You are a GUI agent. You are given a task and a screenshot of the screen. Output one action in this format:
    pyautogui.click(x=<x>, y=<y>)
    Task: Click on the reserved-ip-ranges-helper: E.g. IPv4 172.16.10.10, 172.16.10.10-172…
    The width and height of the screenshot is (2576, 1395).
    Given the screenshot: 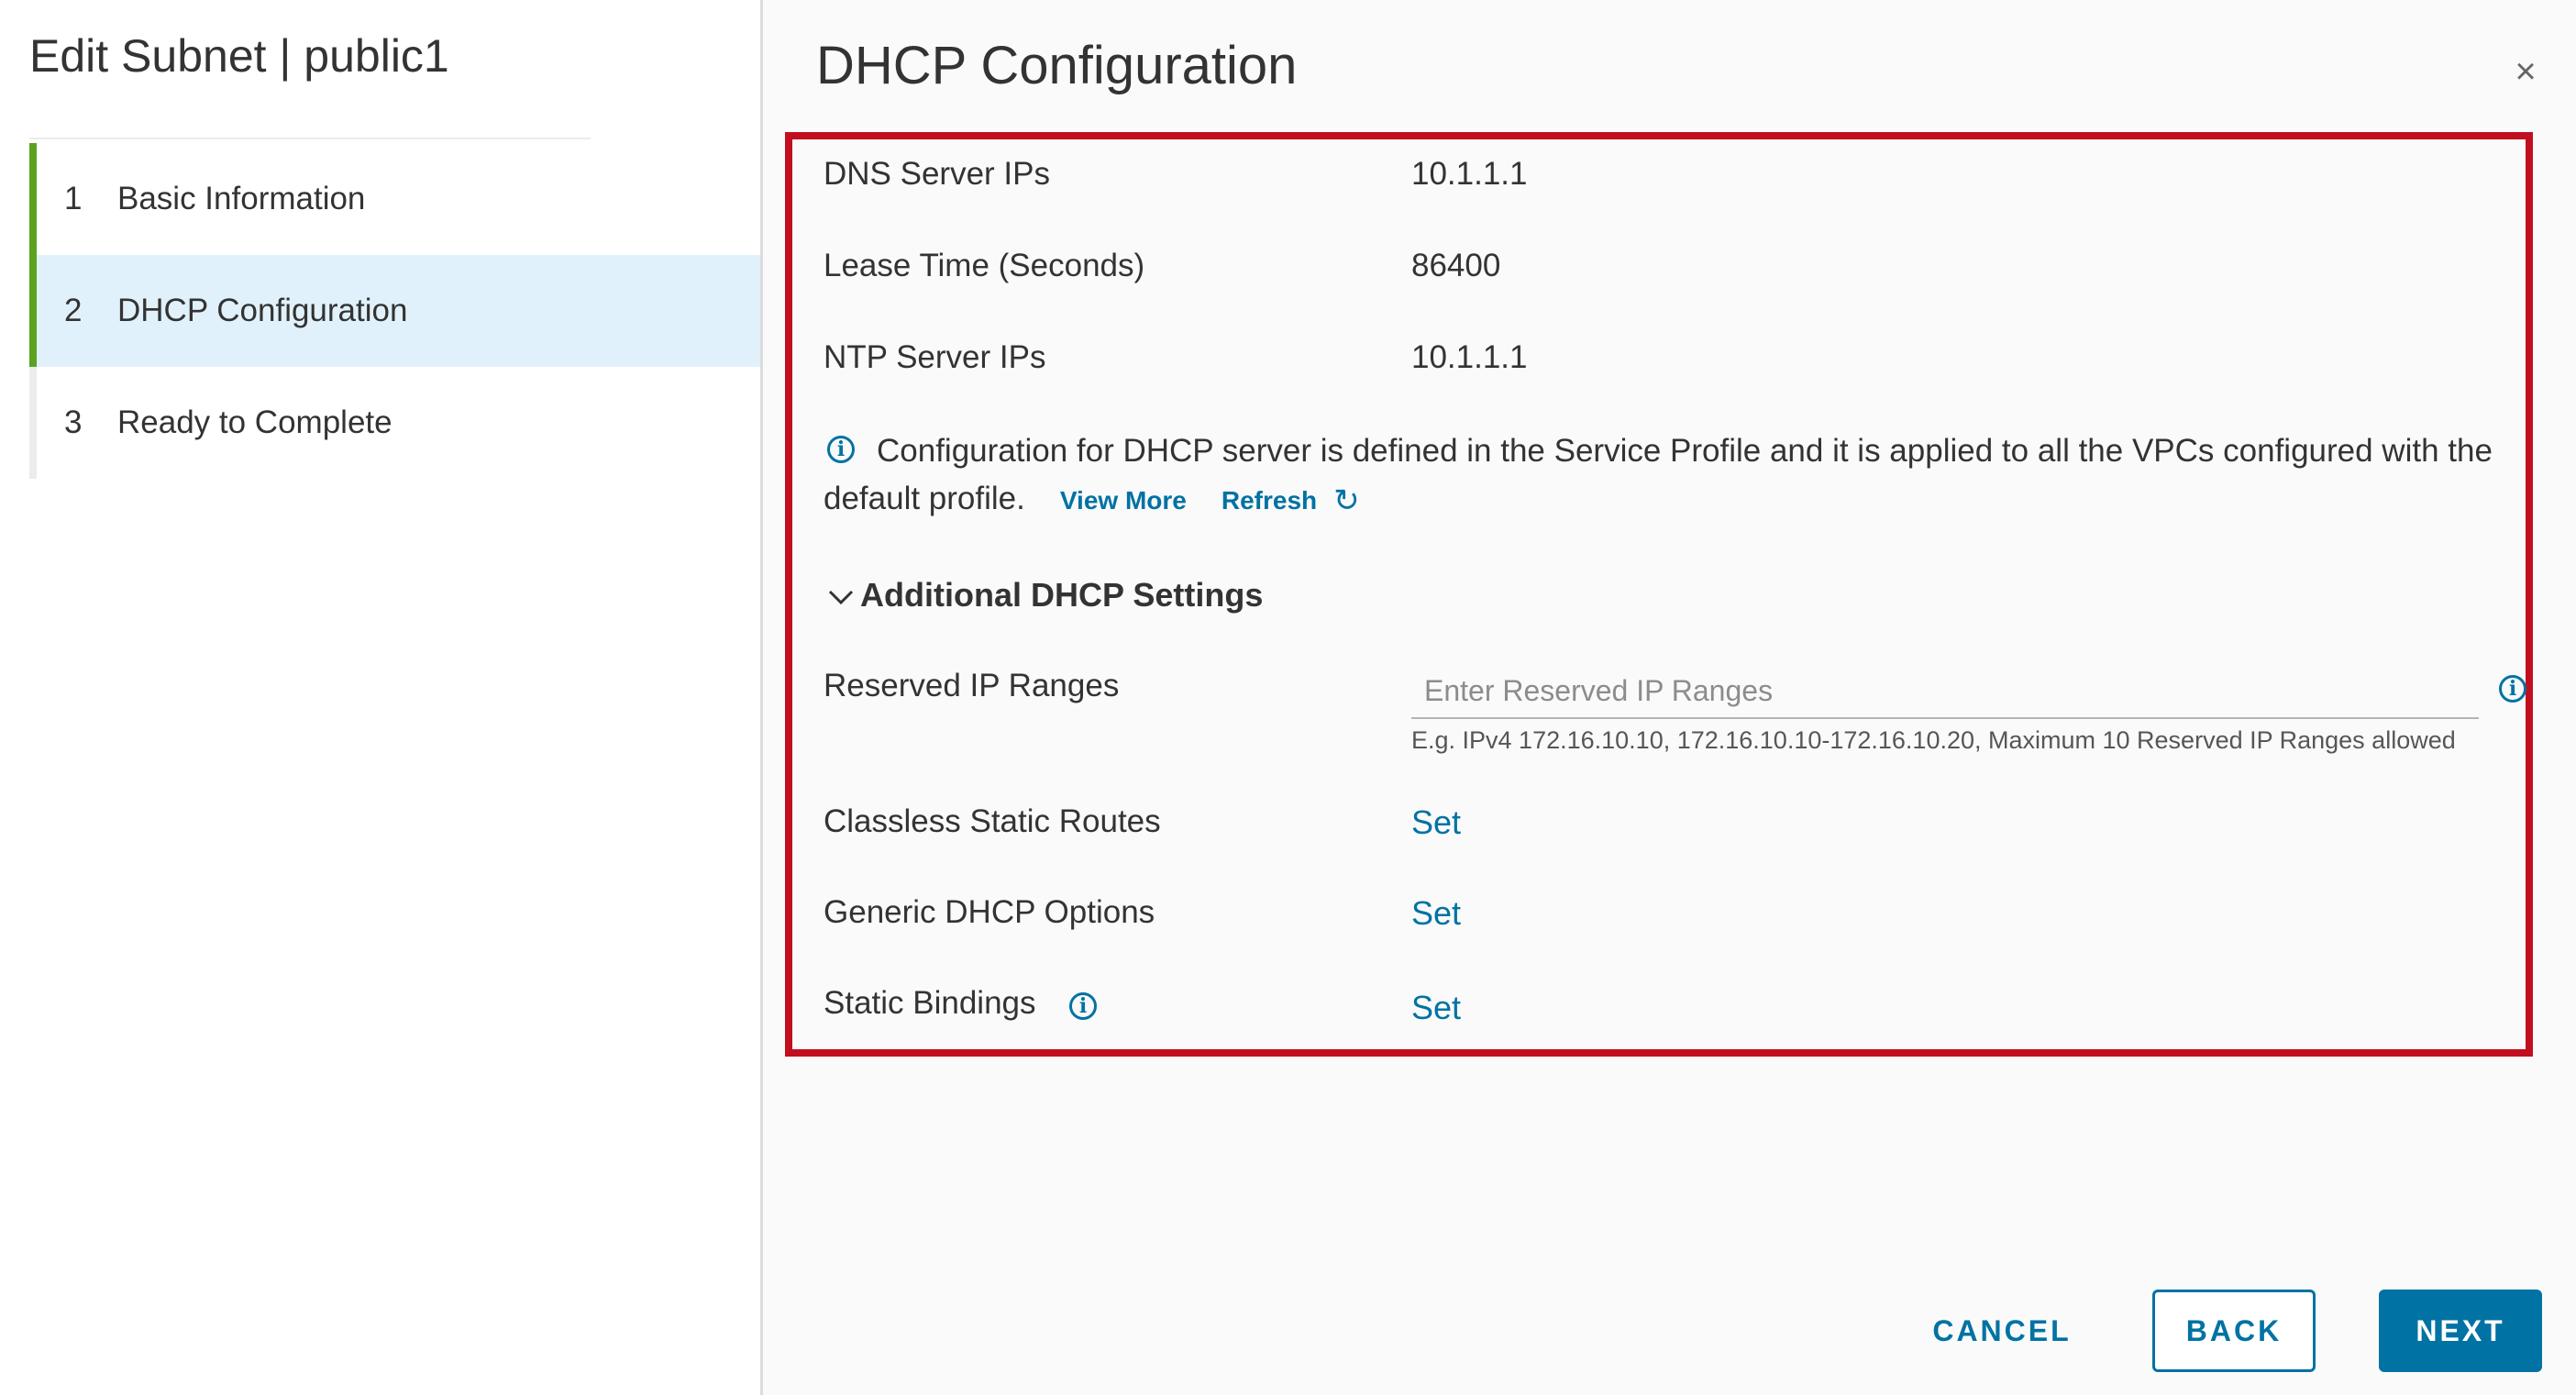 What is the action you would take?
    pyautogui.click(x=1933, y=740)
    